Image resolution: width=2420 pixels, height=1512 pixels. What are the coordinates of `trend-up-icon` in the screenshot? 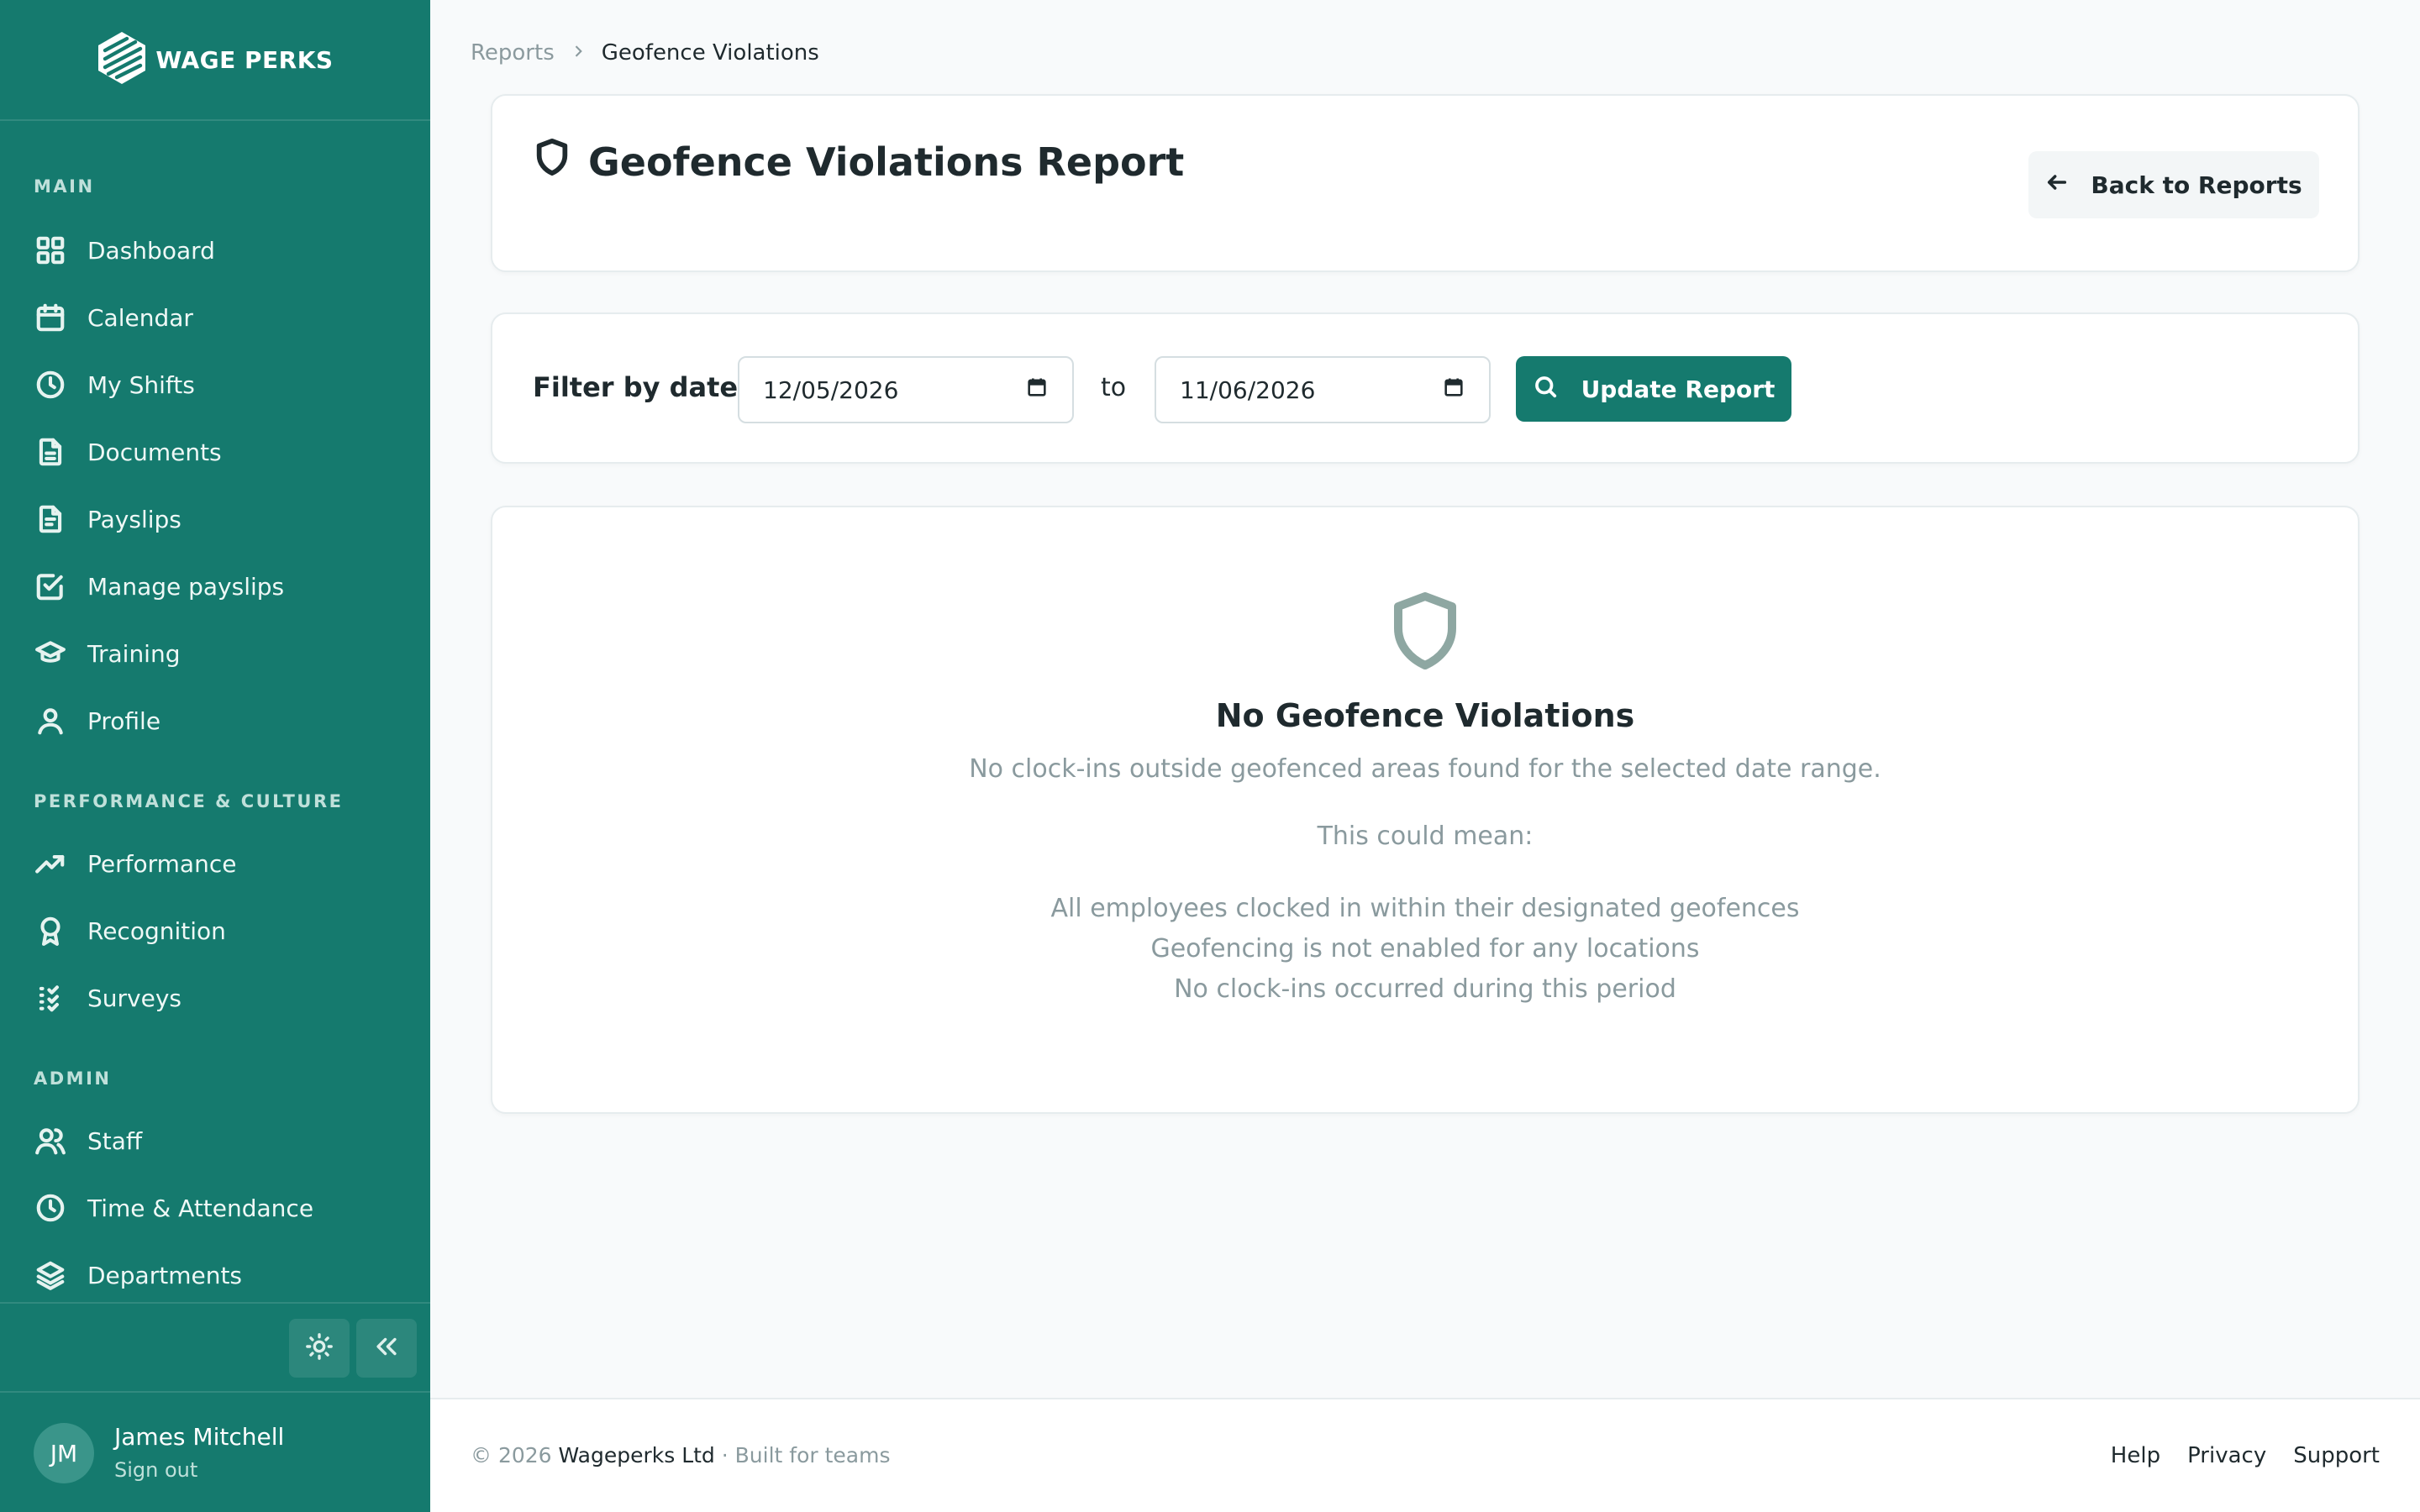 It's located at (51, 863).